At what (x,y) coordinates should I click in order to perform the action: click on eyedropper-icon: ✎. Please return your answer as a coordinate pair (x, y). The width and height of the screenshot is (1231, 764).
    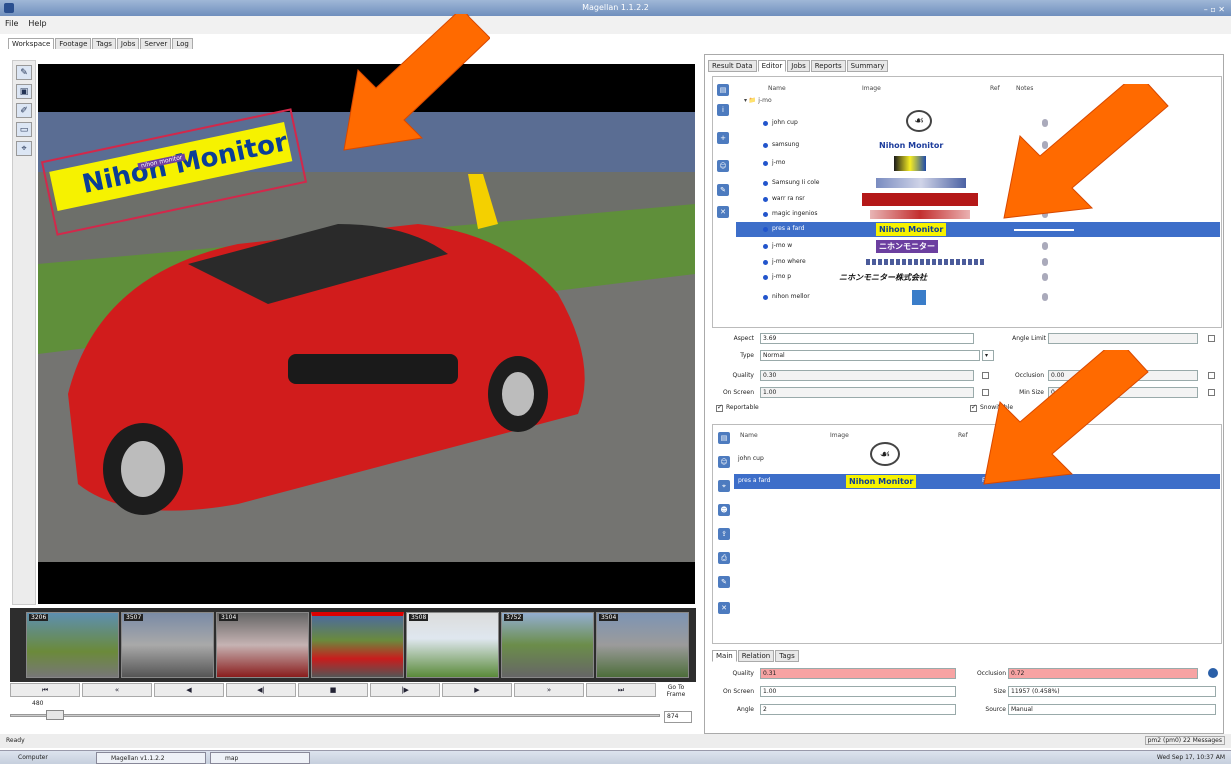
    Looking at the image, I should click on (24, 72).